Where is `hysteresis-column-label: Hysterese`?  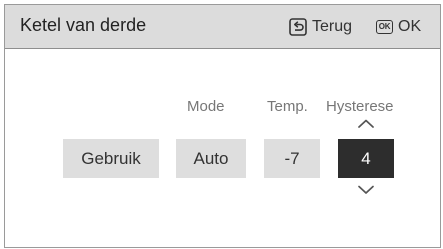 hysteresis-column-label: Hysterese is located at coordinates (360, 106).